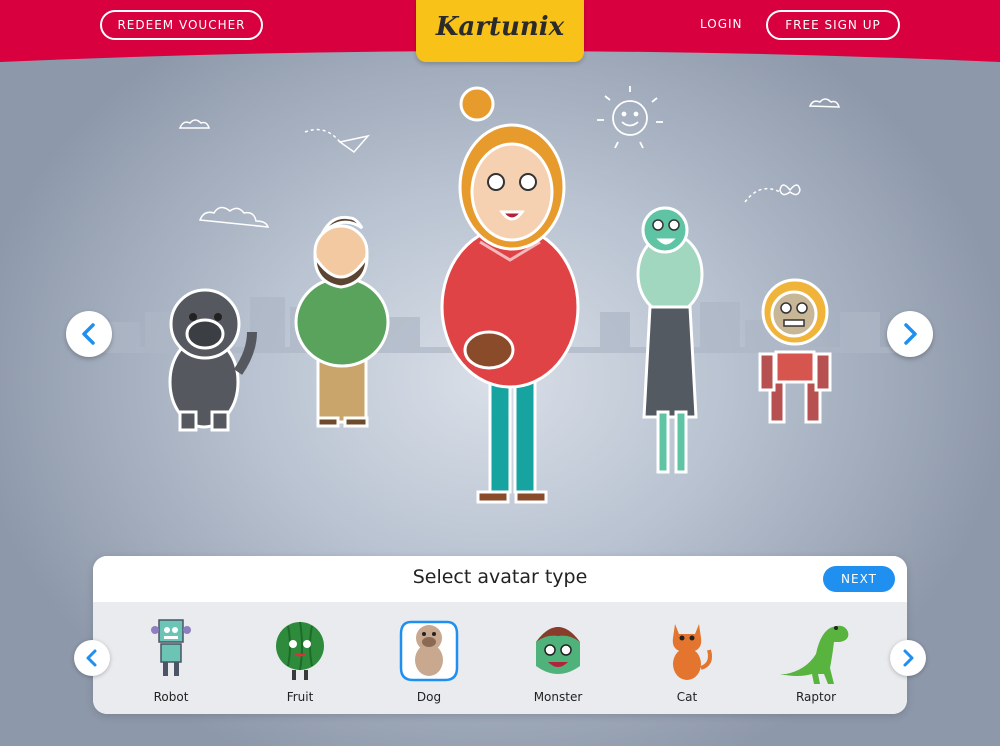 Image resolution: width=1000 pixels, height=746 pixels. I want to click on type-label: Dog, so click(429, 697).